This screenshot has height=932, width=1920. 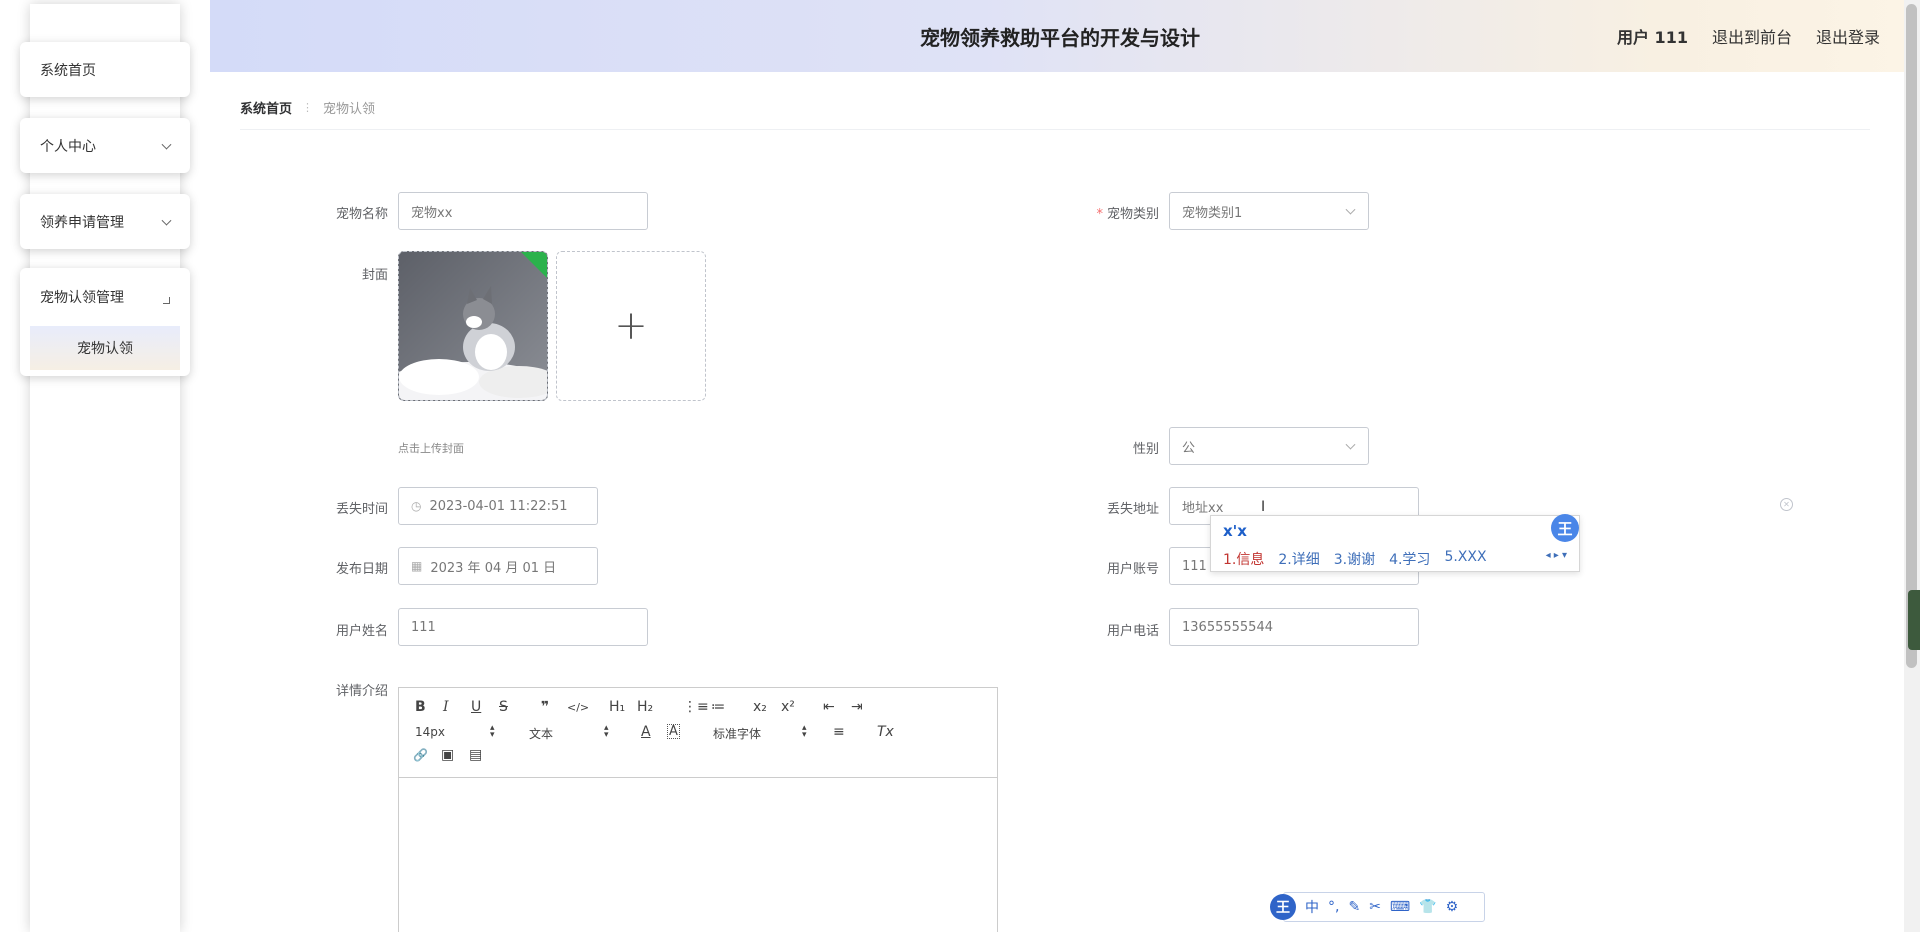 I want to click on editor-content-area, so click(x=698, y=855).